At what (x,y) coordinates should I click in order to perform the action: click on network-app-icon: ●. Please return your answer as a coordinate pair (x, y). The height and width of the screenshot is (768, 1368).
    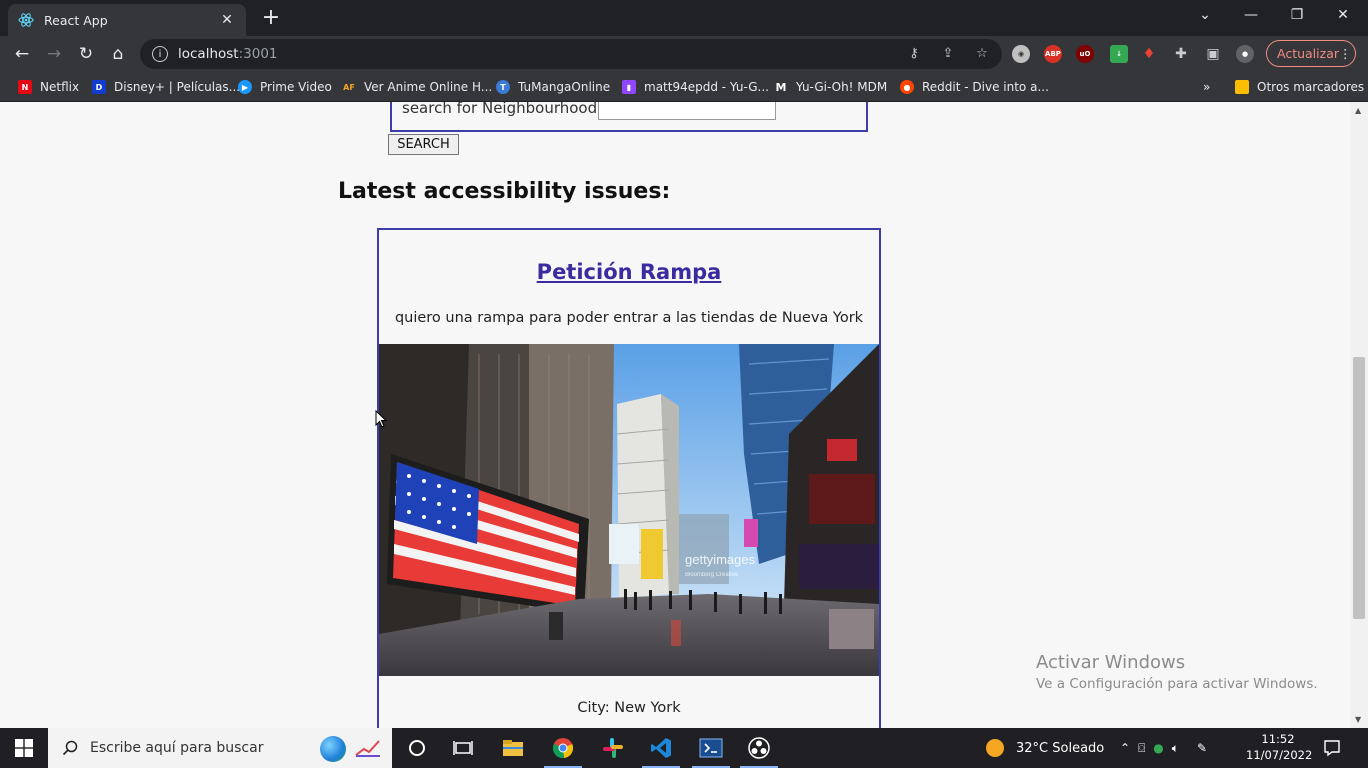
    Looking at the image, I should click on (1158, 748).